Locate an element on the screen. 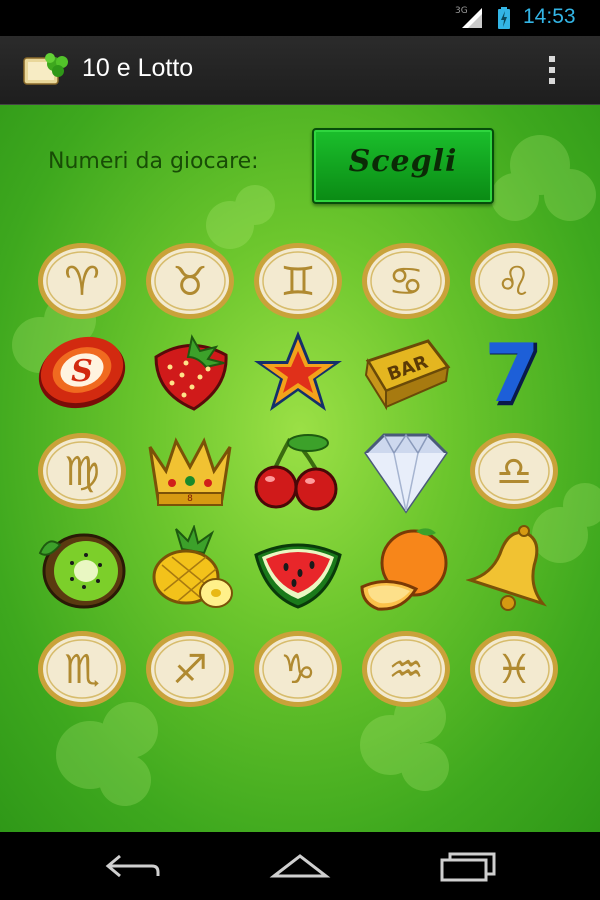  action-bar: 10 e Lotto is located at coordinates (300, 70).